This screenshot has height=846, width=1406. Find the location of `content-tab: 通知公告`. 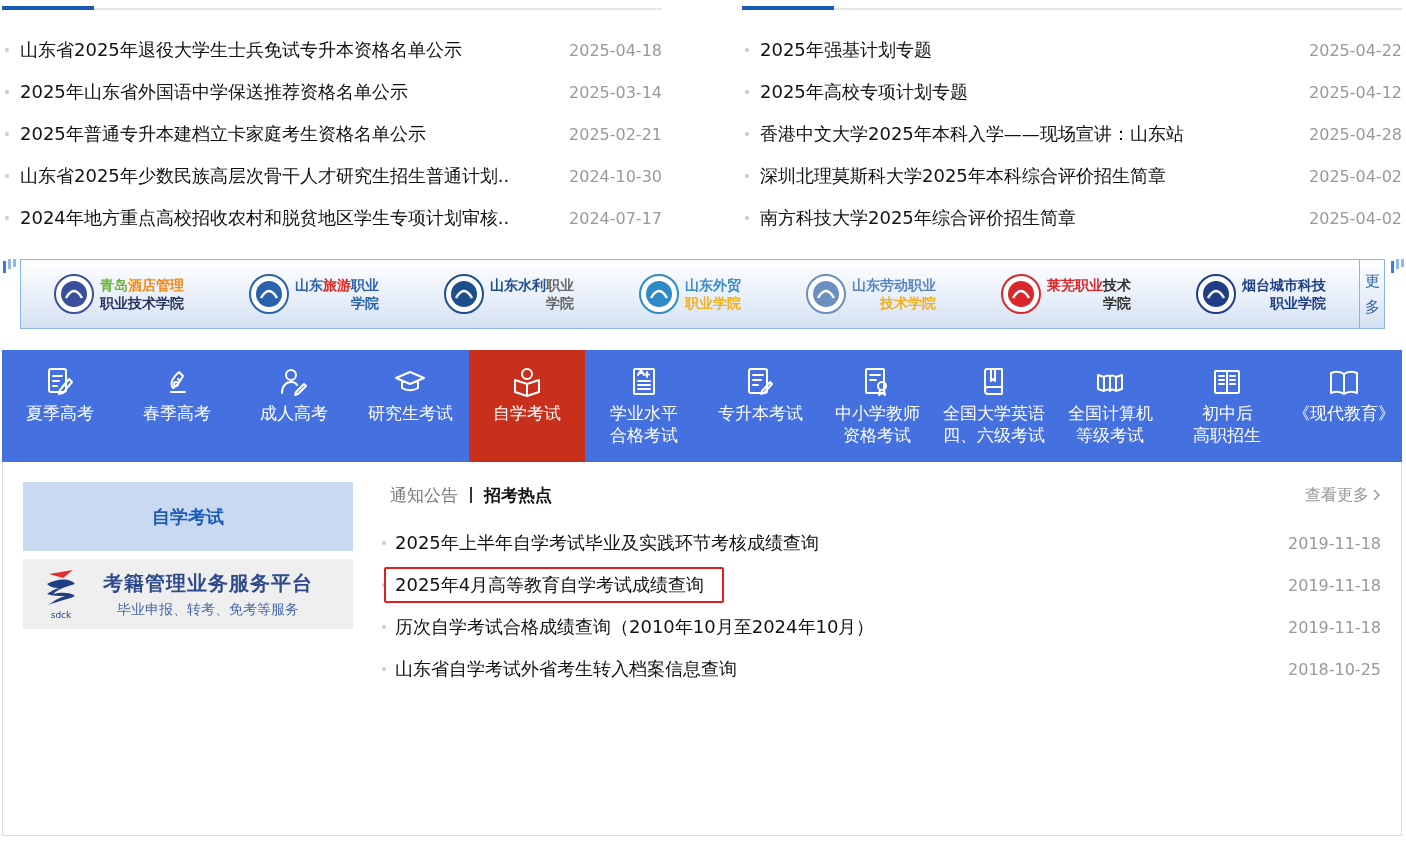

content-tab: 通知公告 is located at coordinates (424, 495).